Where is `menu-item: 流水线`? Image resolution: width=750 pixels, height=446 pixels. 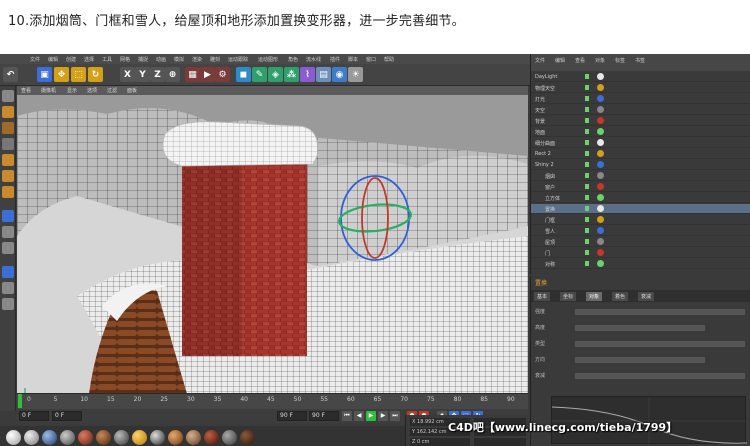
menu-item: 流水线 is located at coordinates (313, 59).